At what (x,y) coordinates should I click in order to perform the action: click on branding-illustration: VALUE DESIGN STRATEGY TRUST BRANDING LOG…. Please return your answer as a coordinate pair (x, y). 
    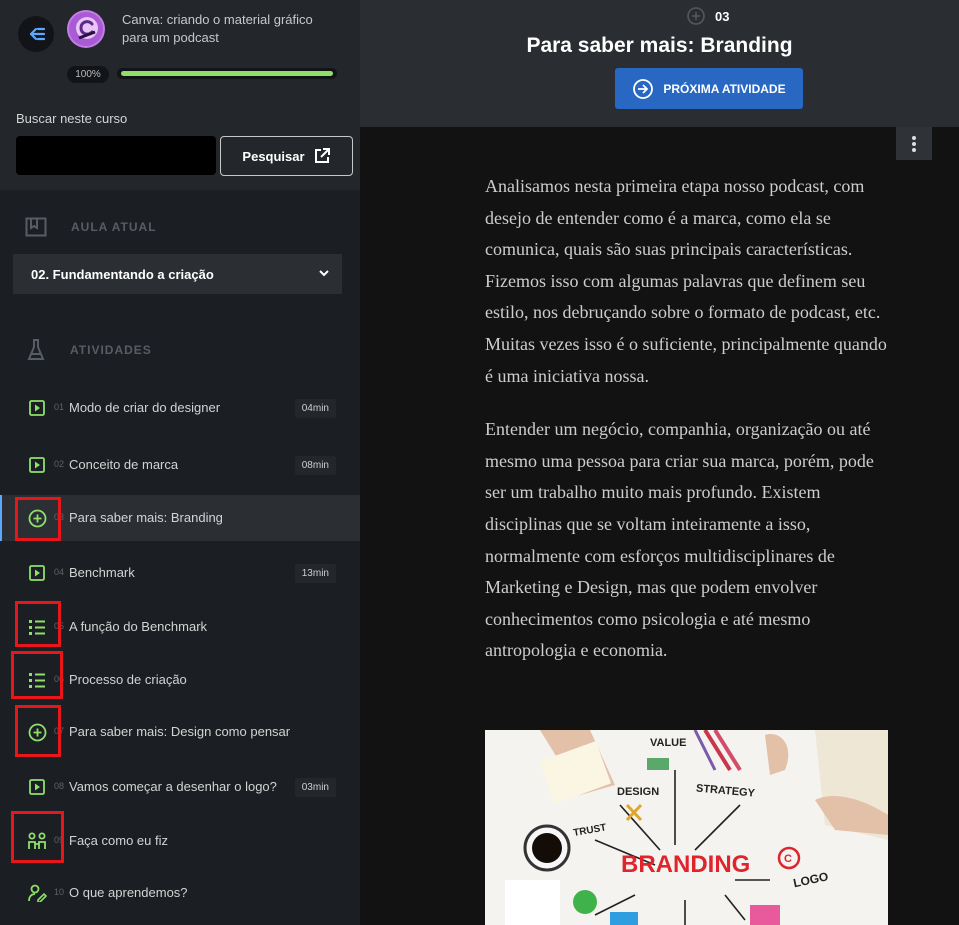
    Looking at the image, I should click on (686, 827).